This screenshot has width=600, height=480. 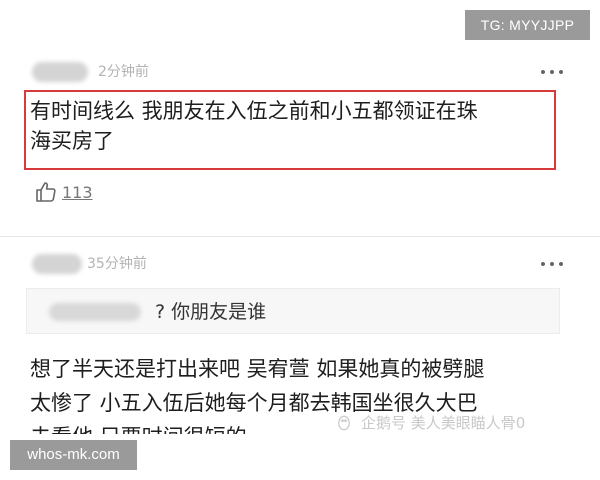 I want to click on comment-meta: 2分钟前, so click(x=300, y=74).